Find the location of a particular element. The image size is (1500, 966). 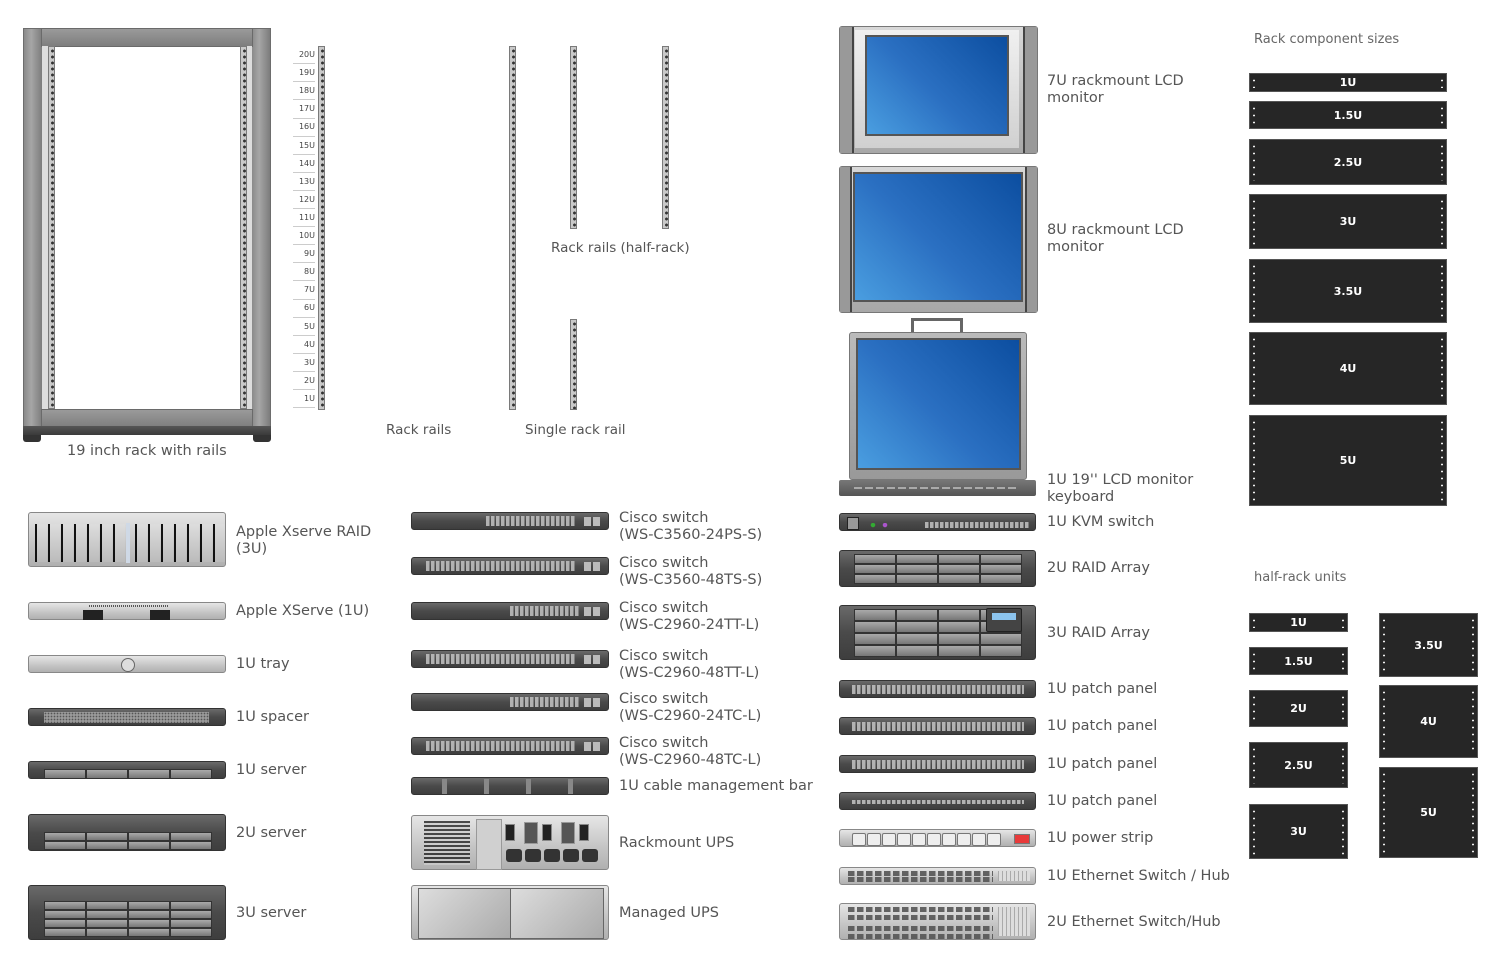

left-item-label: 1U server is located at coordinates (271, 770).